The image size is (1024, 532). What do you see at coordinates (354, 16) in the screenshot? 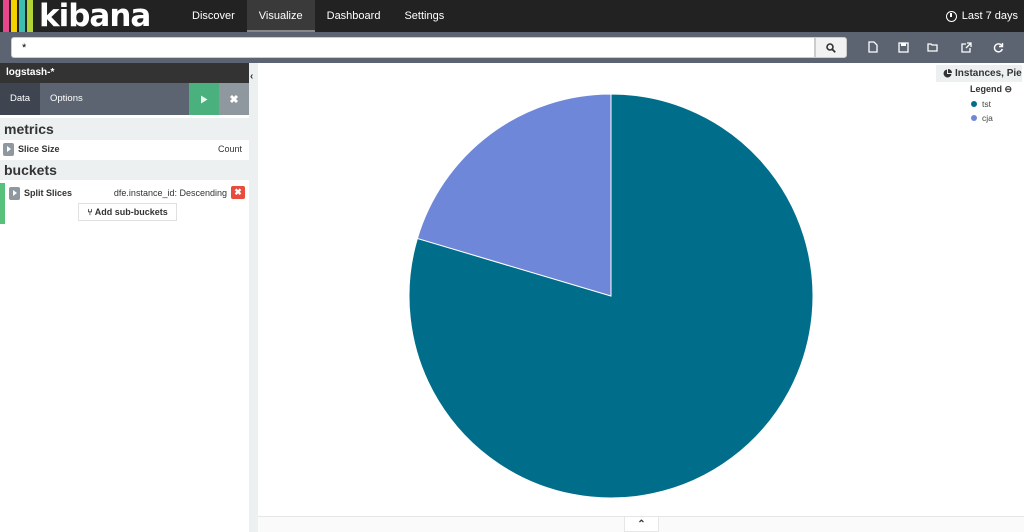
I see `nav-tab-dashboard: Dashboard` at bounding box center [354, 16].